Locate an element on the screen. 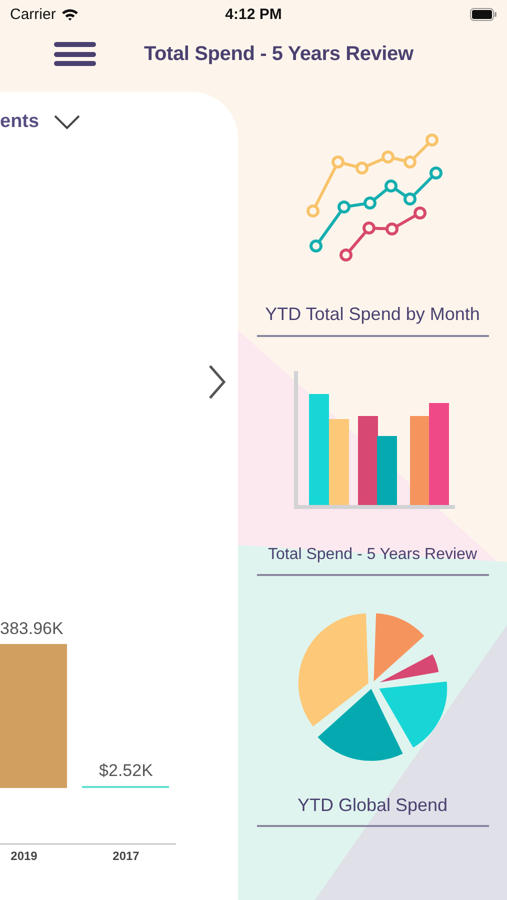 The width and height of the screenshot is (507, 900). chevron-down-icon is located at coordinates (67, 122).